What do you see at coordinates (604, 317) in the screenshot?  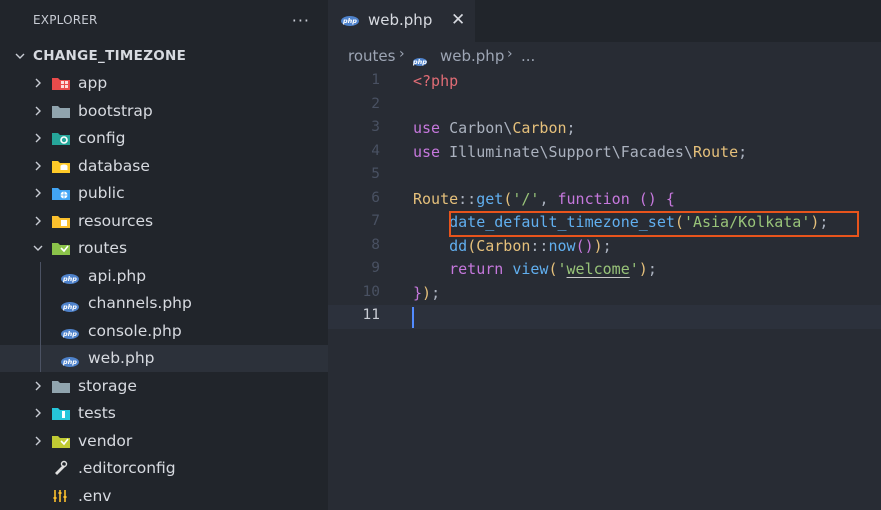 I see `code-line-11: 11` at bounding box center [604, 317].